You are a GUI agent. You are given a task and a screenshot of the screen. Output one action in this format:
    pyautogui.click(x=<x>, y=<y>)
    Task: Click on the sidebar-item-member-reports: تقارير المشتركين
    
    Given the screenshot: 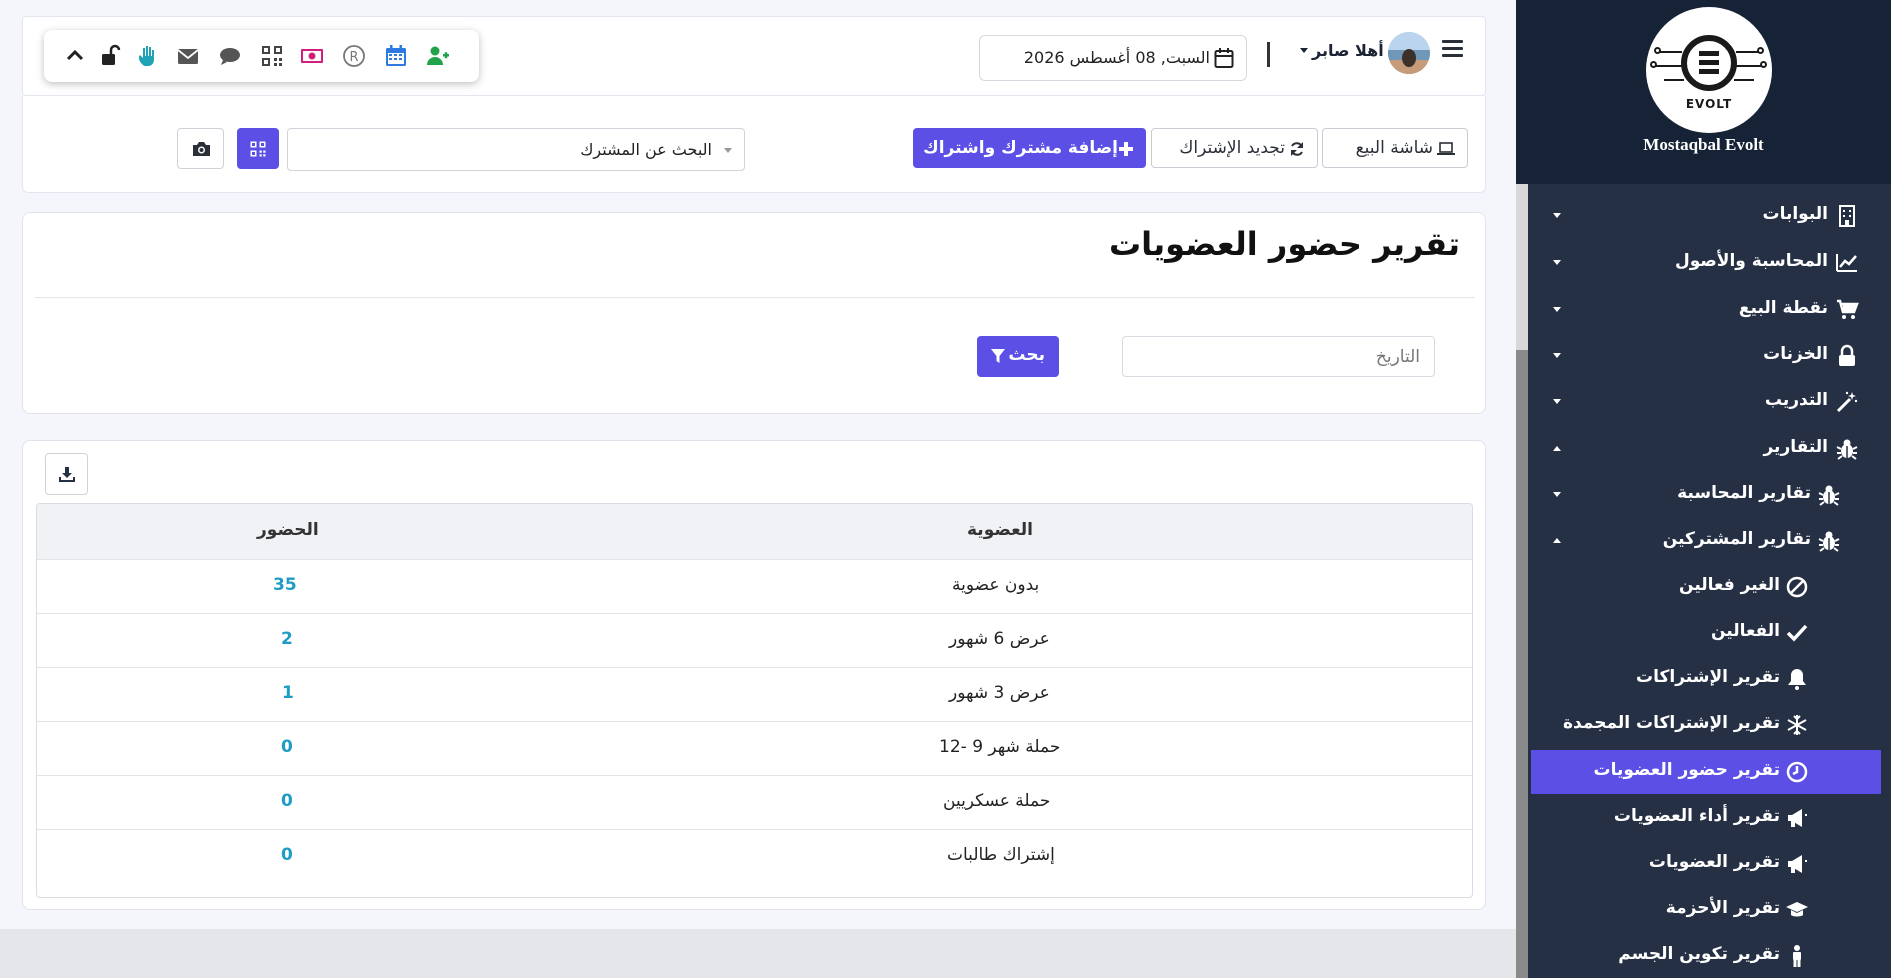 What is the action you would take?
    pyautogui.click(x=1706, y=541)
    